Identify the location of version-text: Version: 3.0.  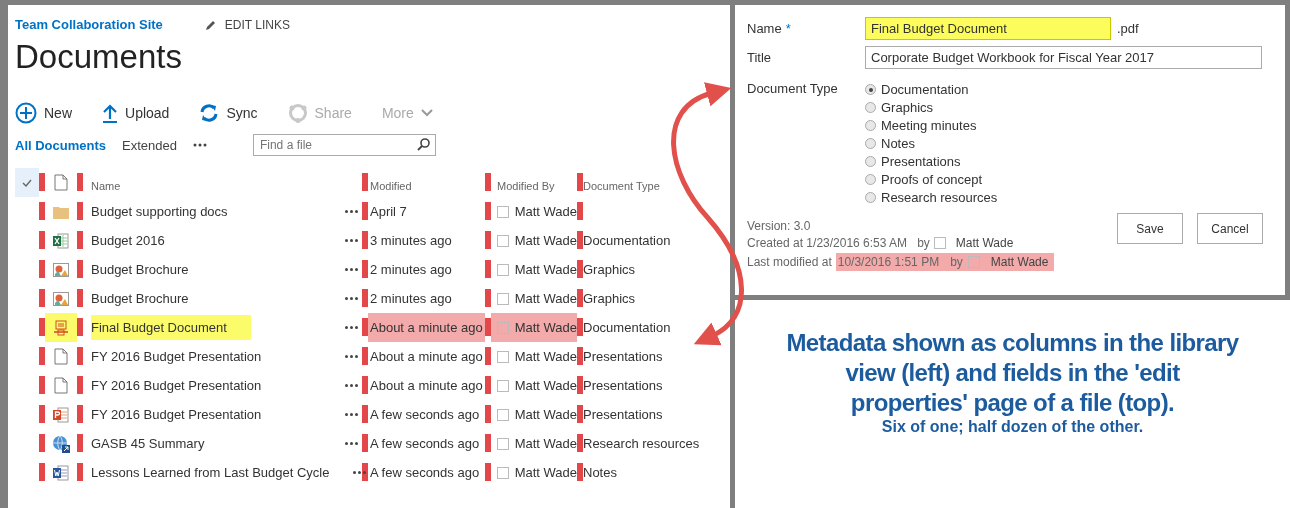
(779, 226).